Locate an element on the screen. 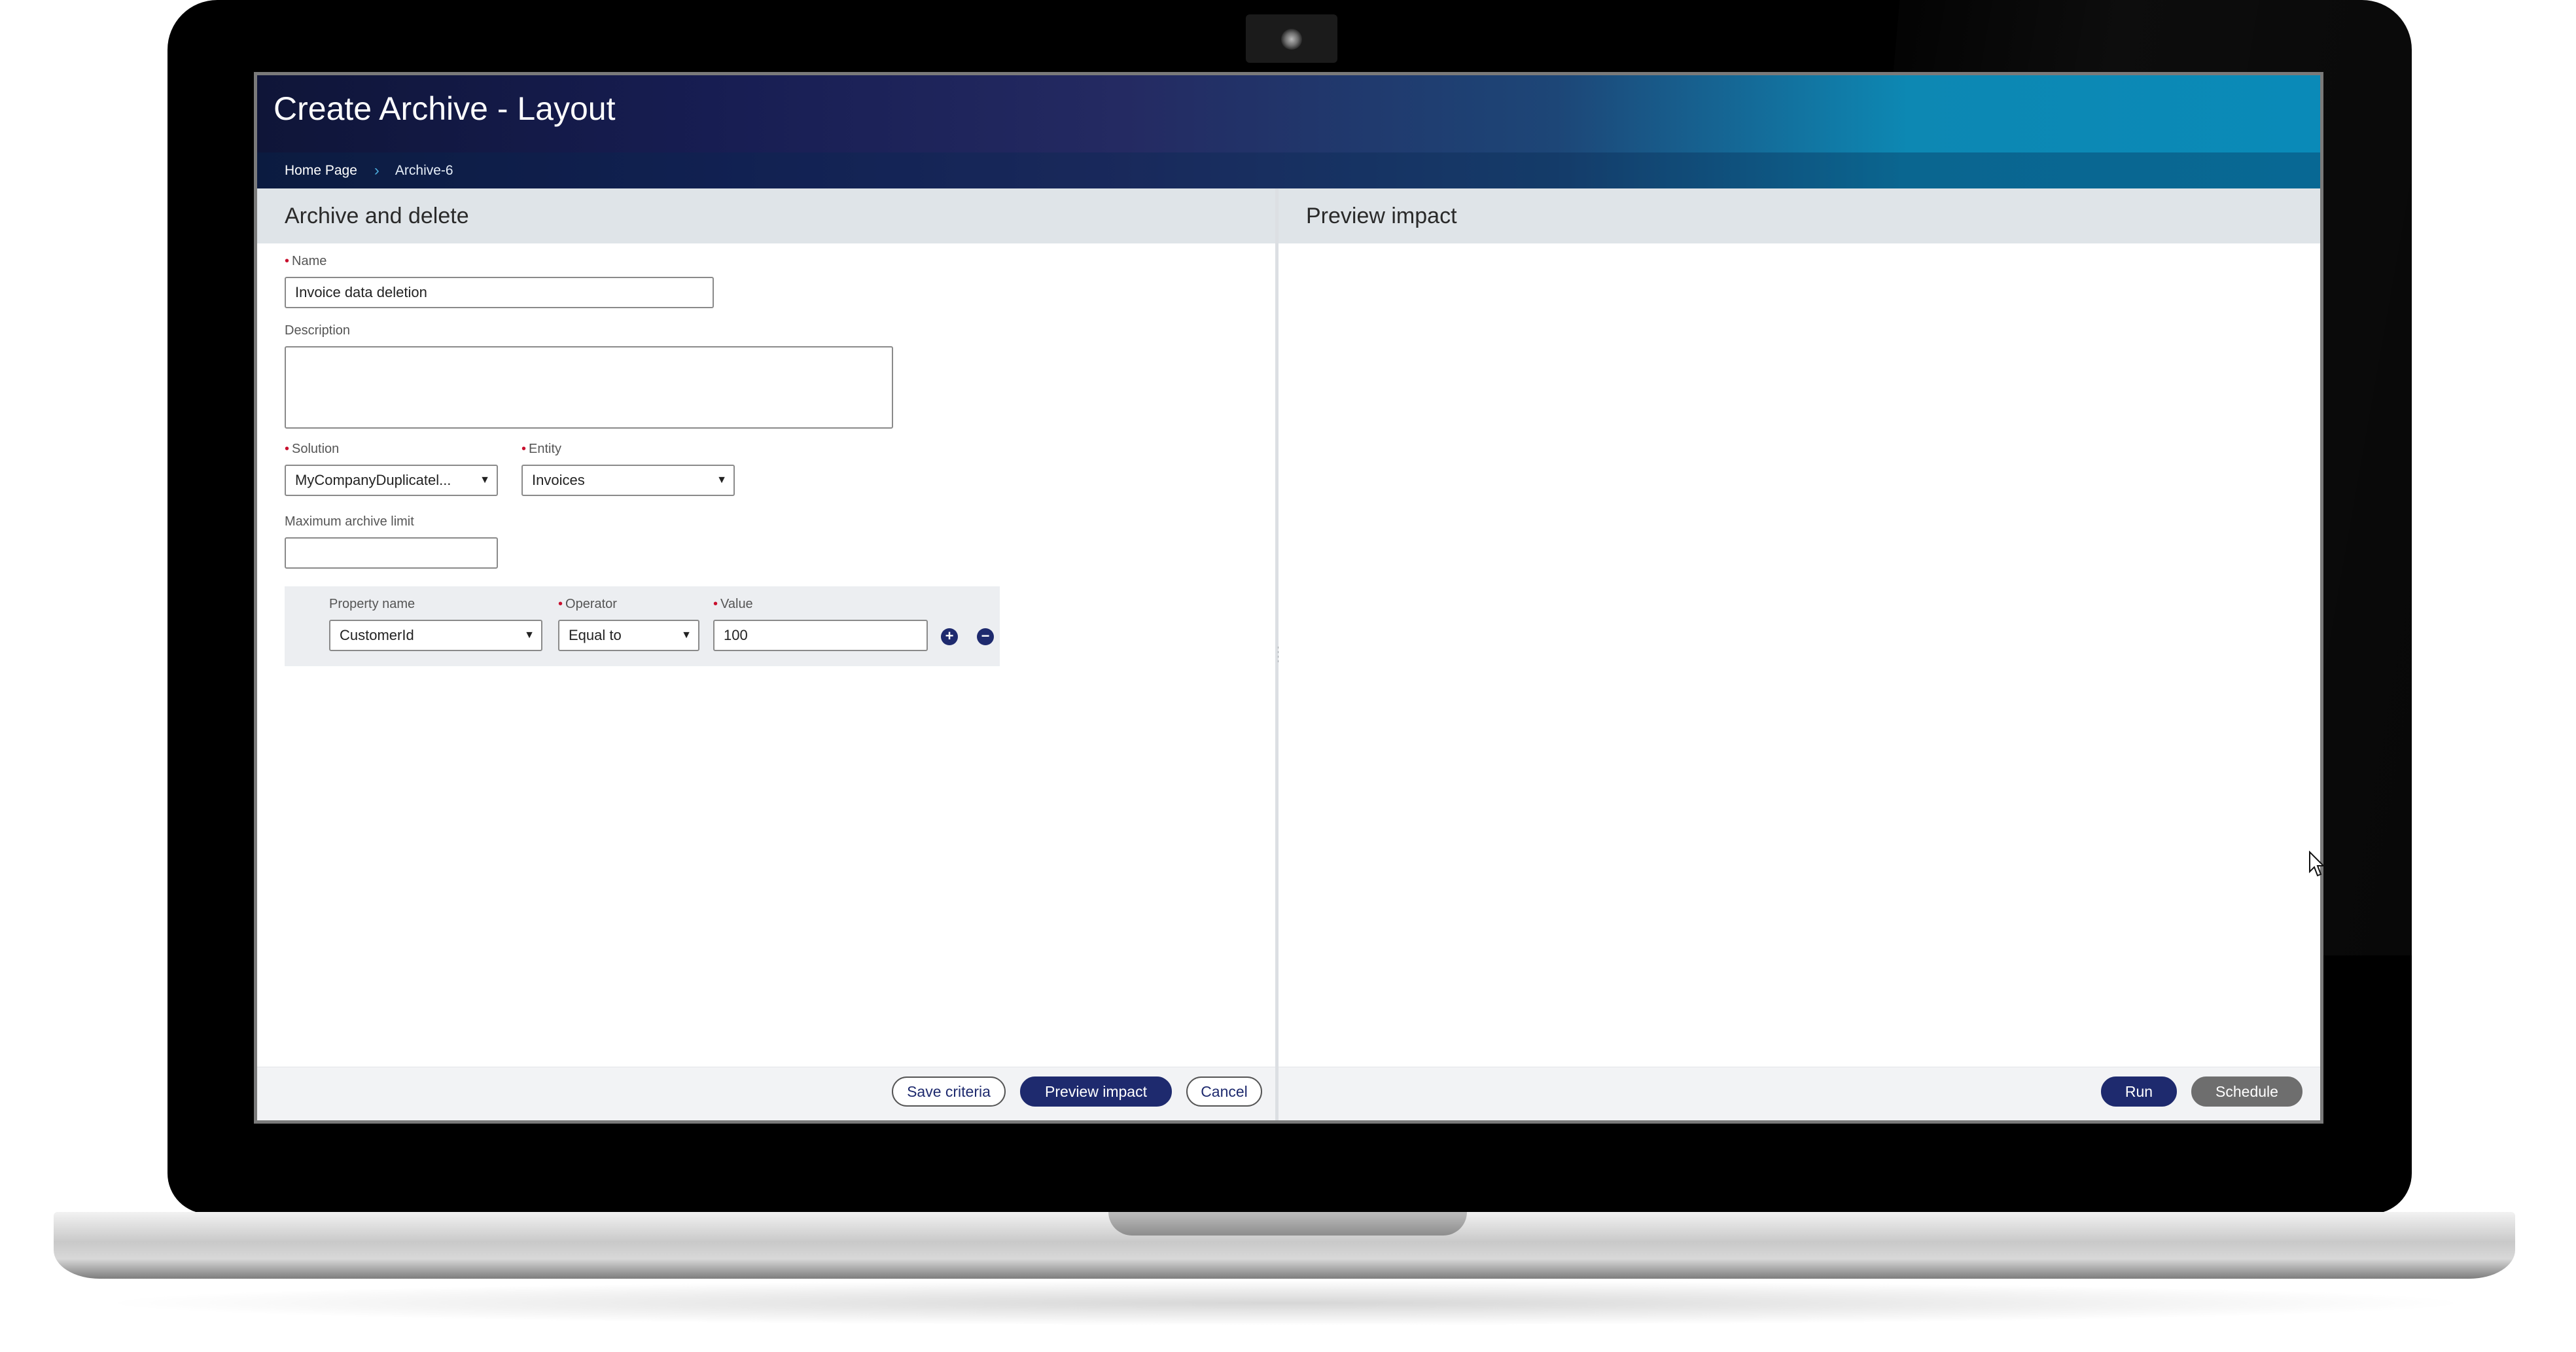 This screenshot has width=2576, height=1352. operator-field-group: • Operator Equal to ▼ is located at coordinates (628, 624).